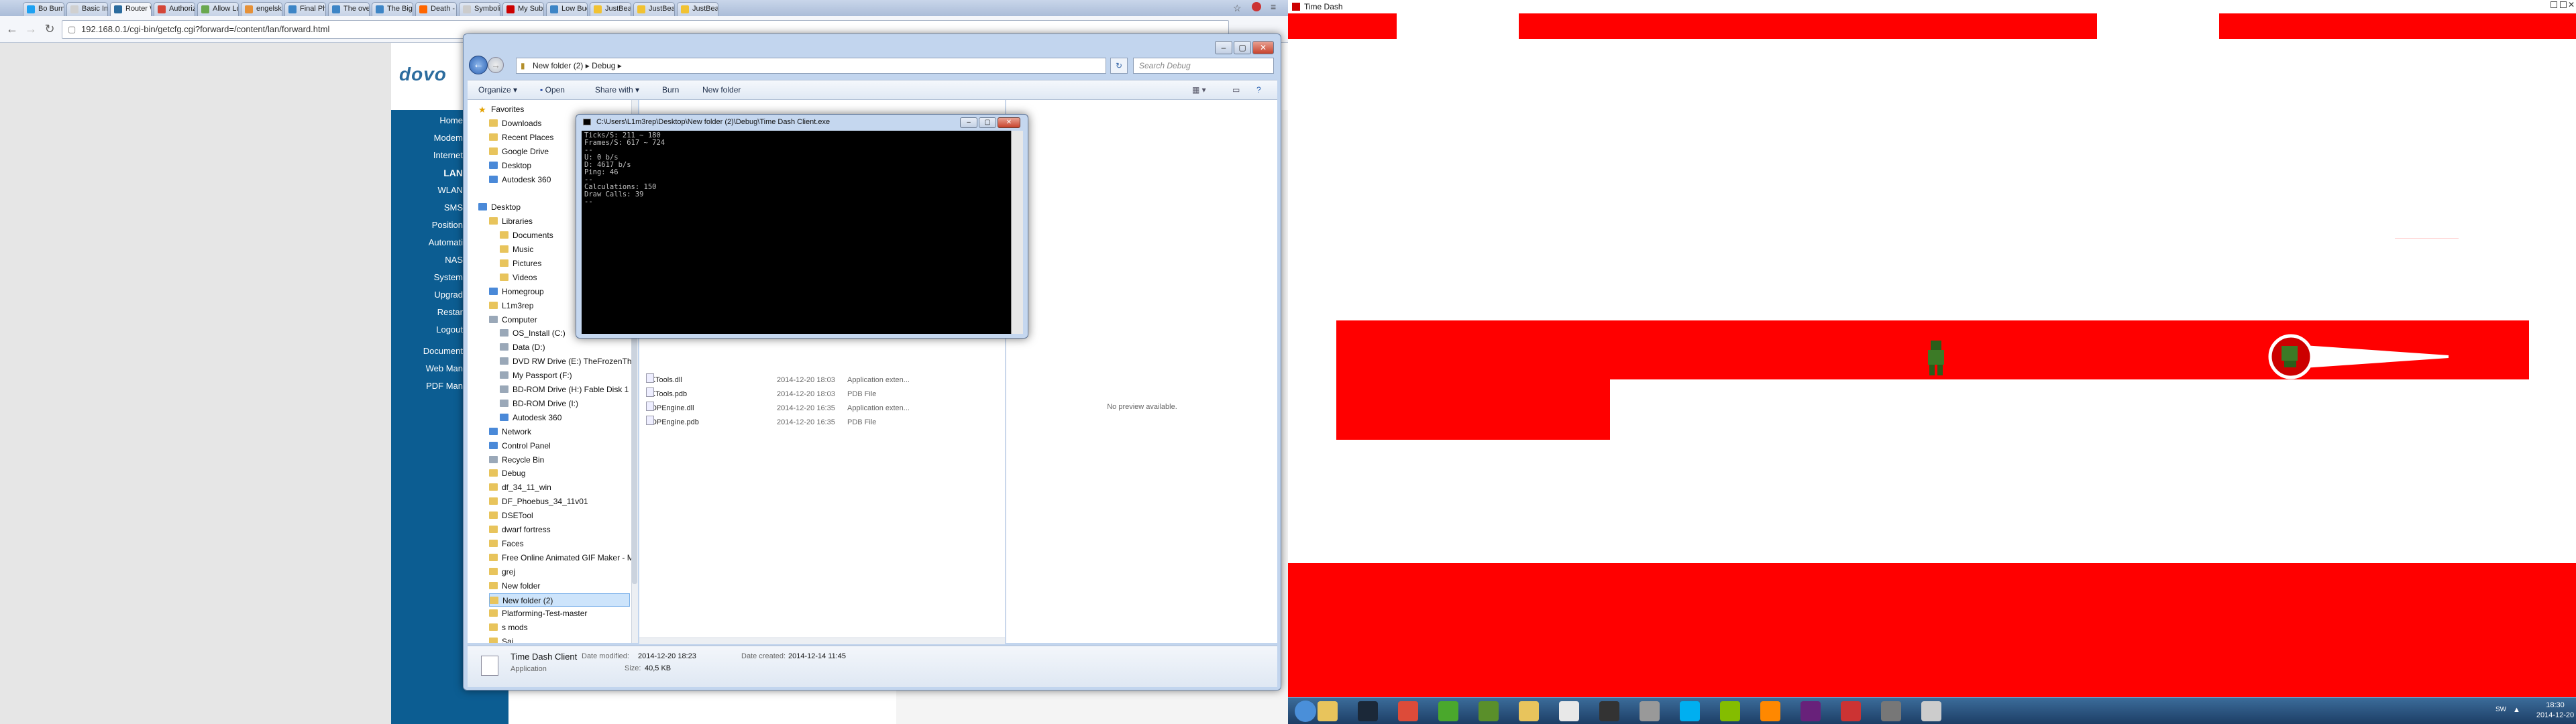 The height and width of the screenshot is (724, 2576). Describe the element at coordinates (2563, 4) in the screenshot. I see `game-maximize-button` at that location.